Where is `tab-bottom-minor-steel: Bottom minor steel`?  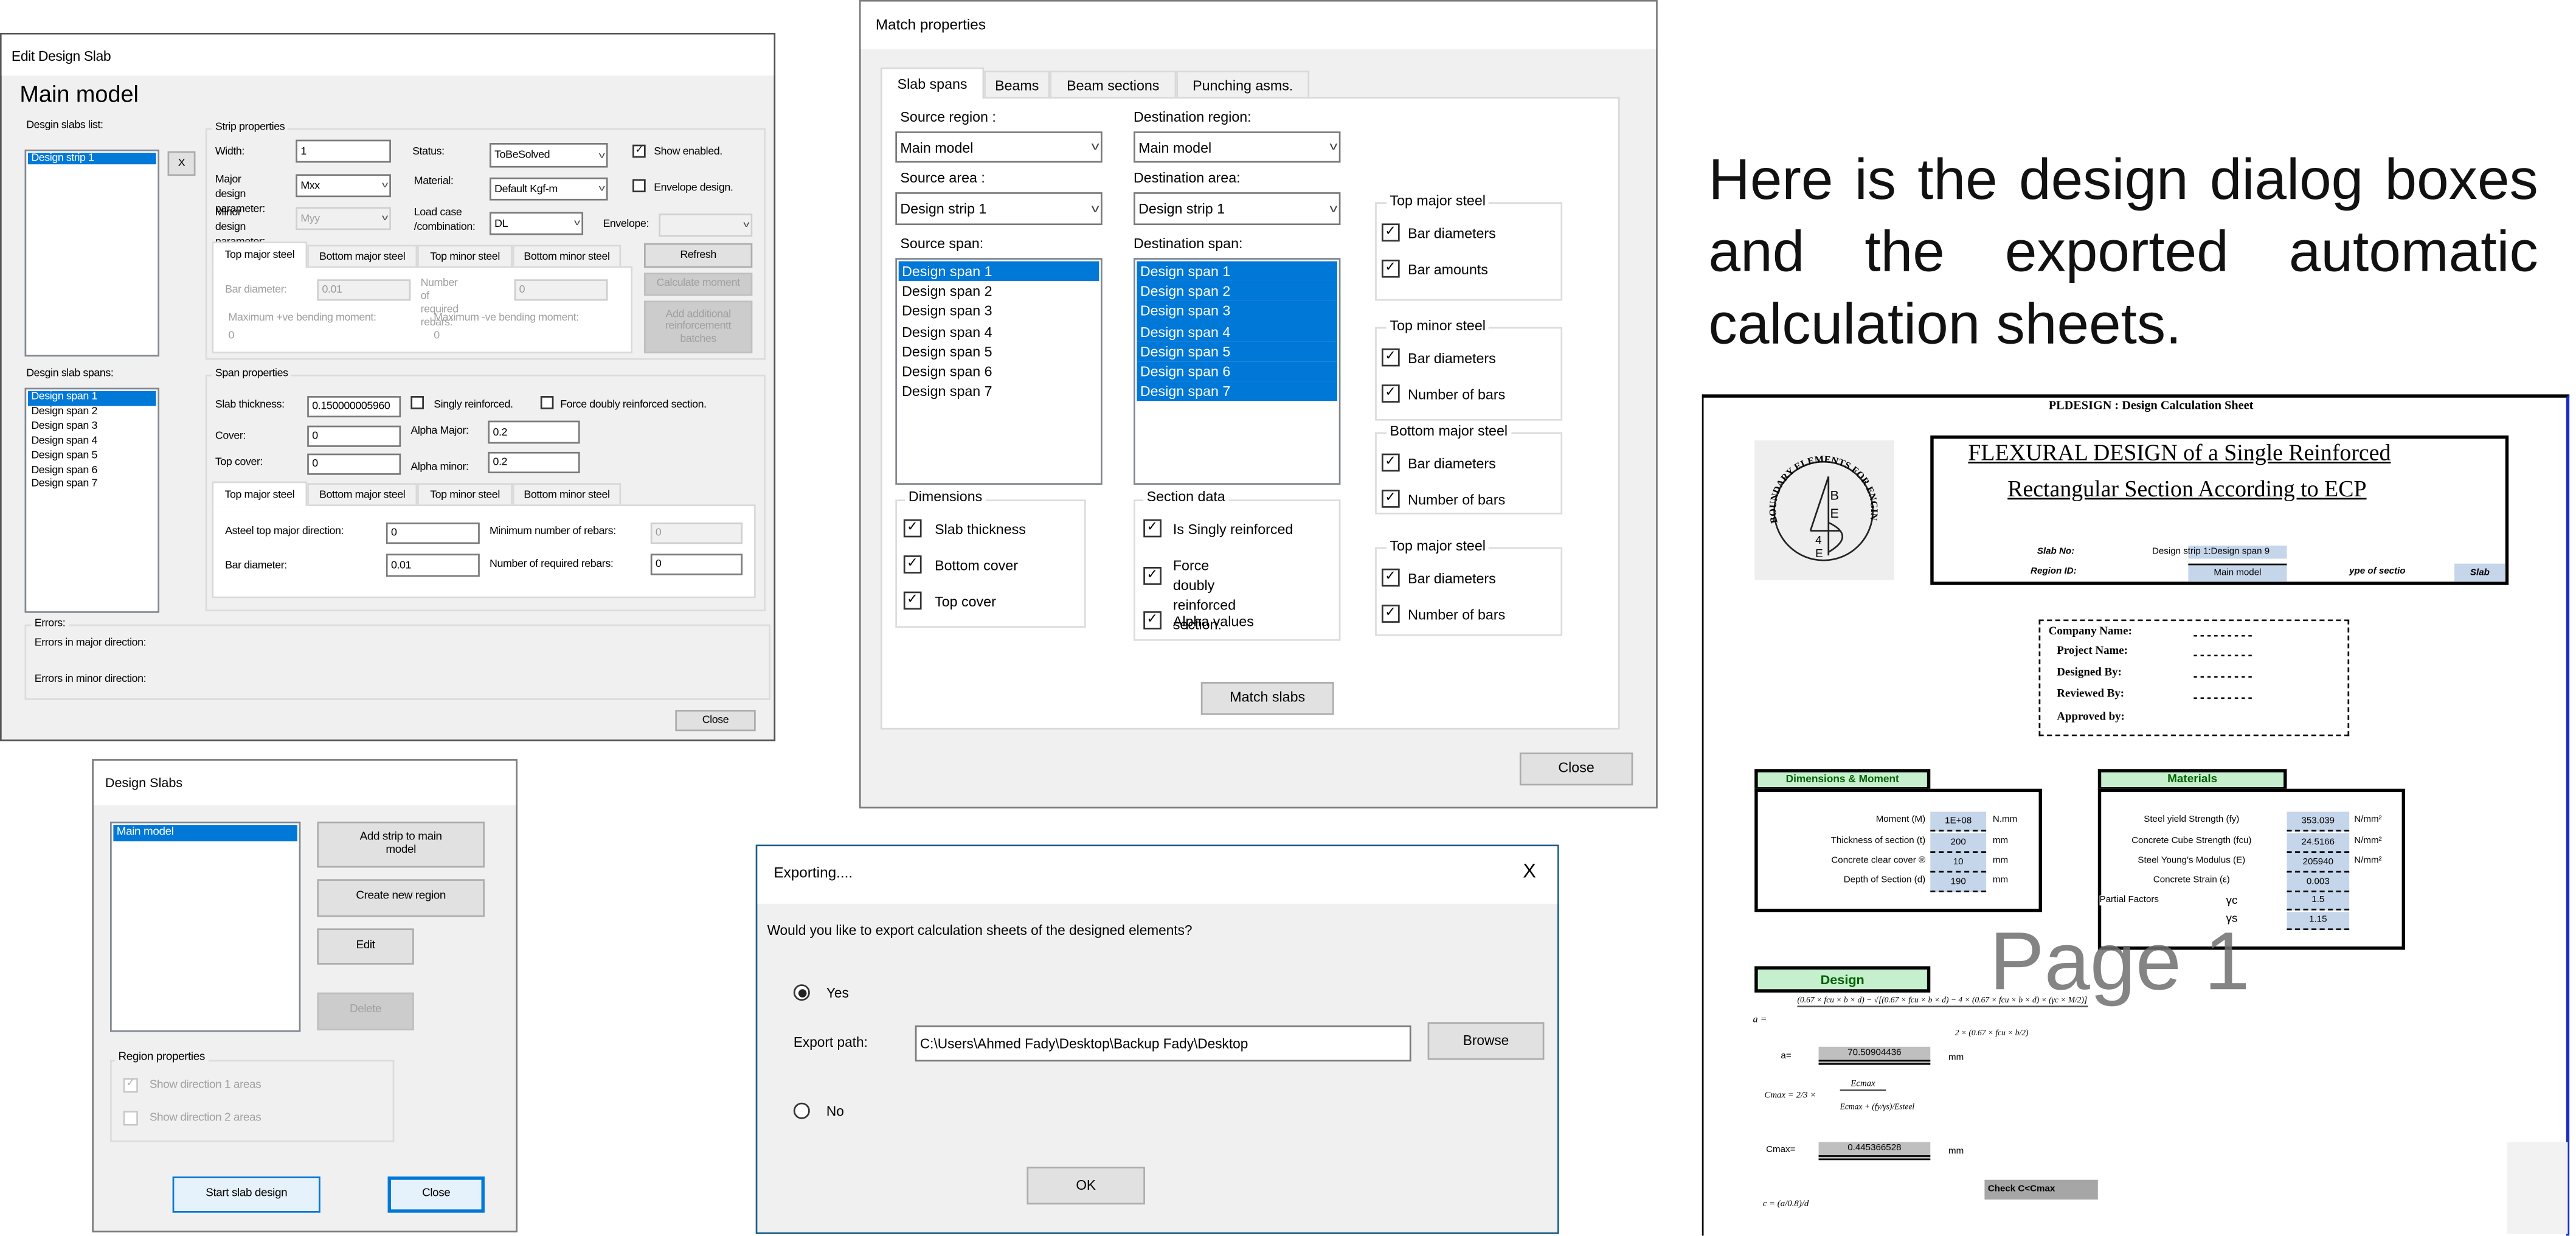 tab-bottom-minor-steel: Bottom minor steel is located at coordinates (566, 255).